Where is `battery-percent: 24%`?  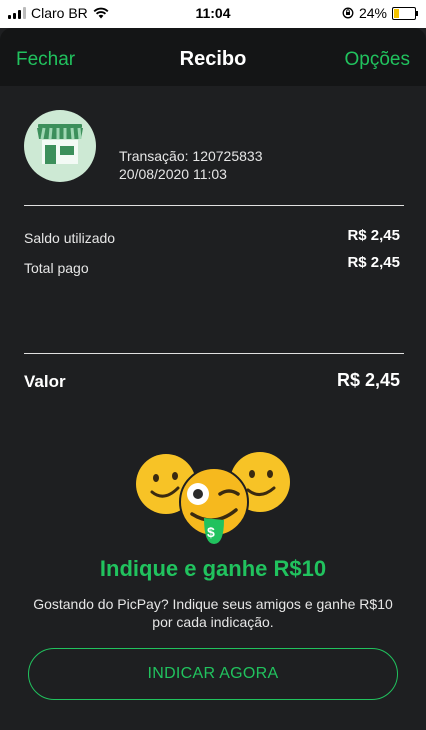
battery-percent: 24% is located at coordinates (372, 13).